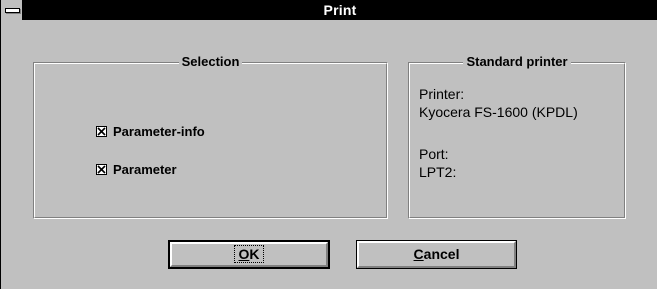 The width and height of the screenshot is (667, 289). Describe the element at coordinates (434, 154) in the screenshot. I see `port-label: Port:` at that location.